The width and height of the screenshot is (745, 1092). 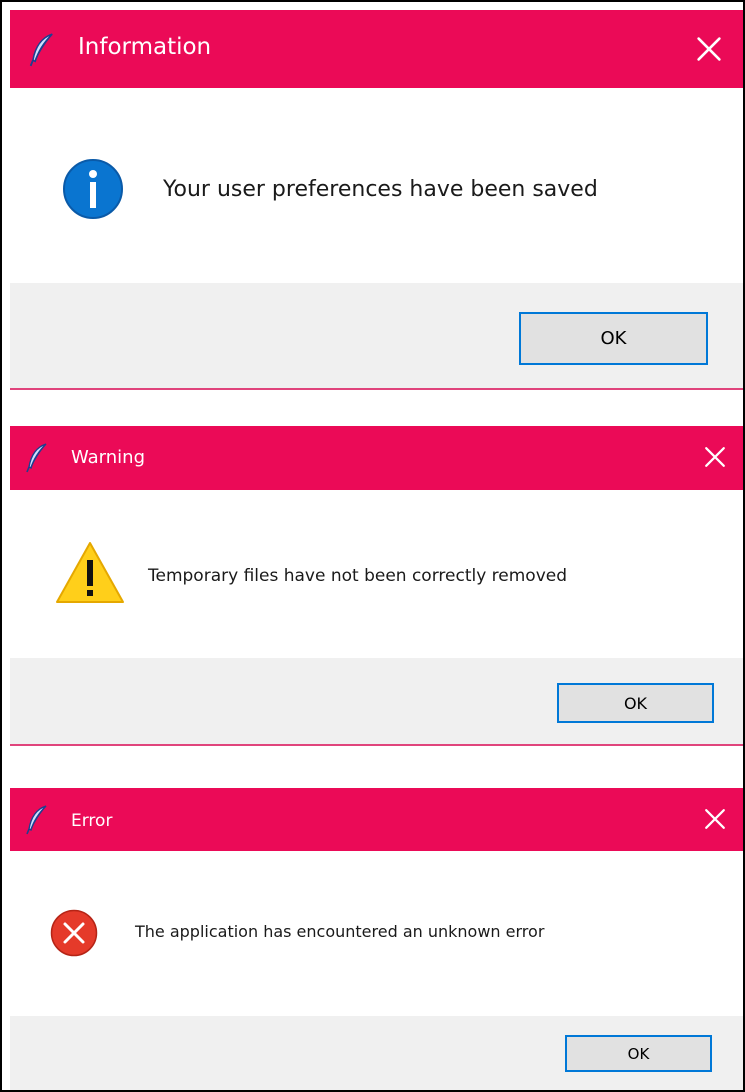 What do you see at coordinates (377, 458) in the screenshot?
I see `title-bar: Warning` at bounding box center [377, 458].